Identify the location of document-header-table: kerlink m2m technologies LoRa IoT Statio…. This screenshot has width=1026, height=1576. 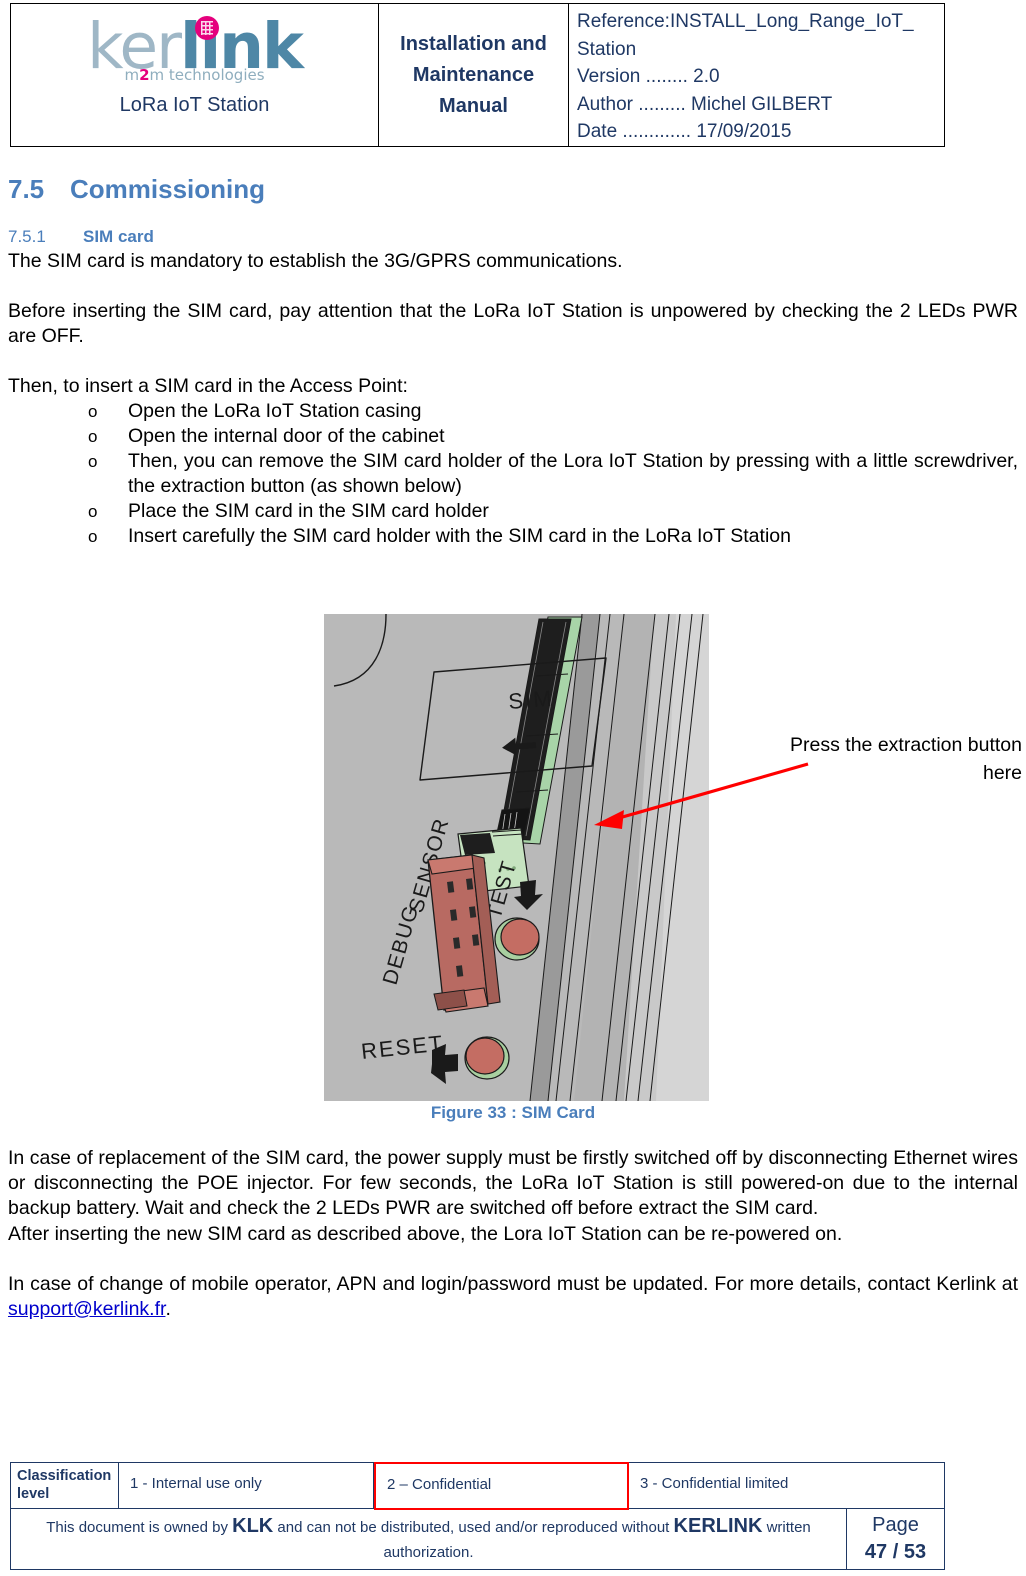
(477, 75).